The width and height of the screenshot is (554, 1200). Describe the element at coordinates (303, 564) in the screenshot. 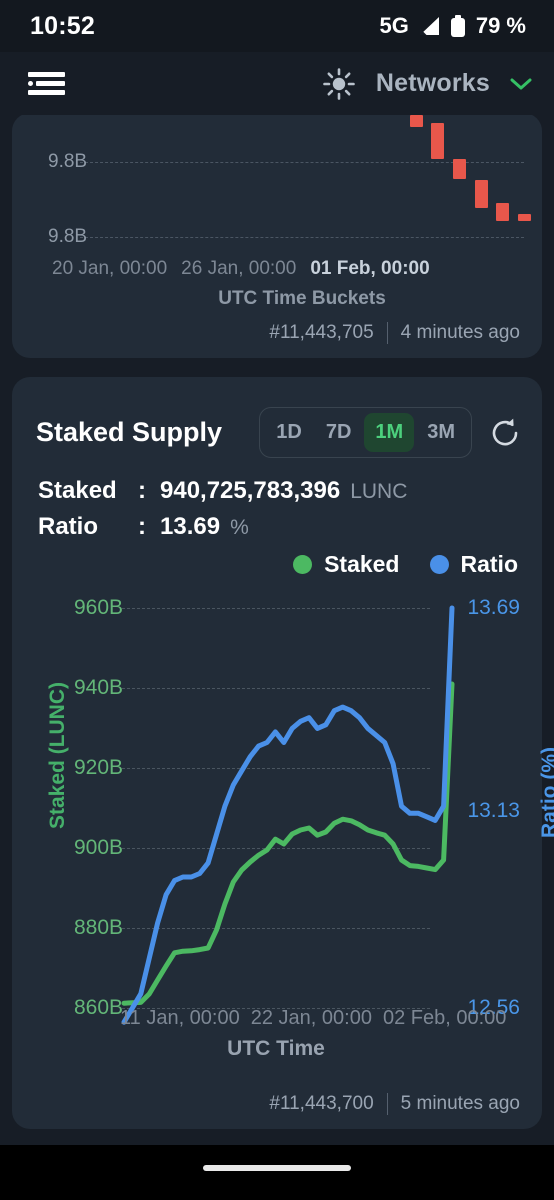

I see `legend-dot-staked` at that location.